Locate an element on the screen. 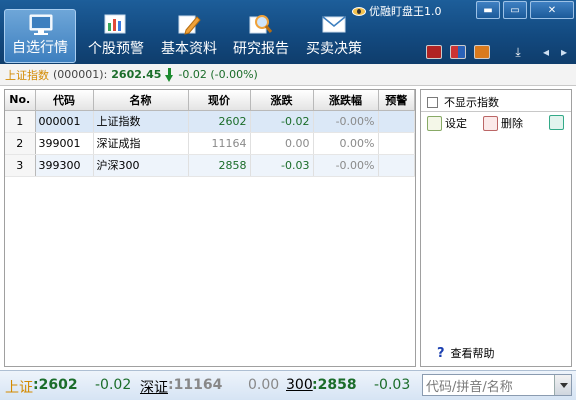  row-number: 1 is located at coordinates (20, 121).